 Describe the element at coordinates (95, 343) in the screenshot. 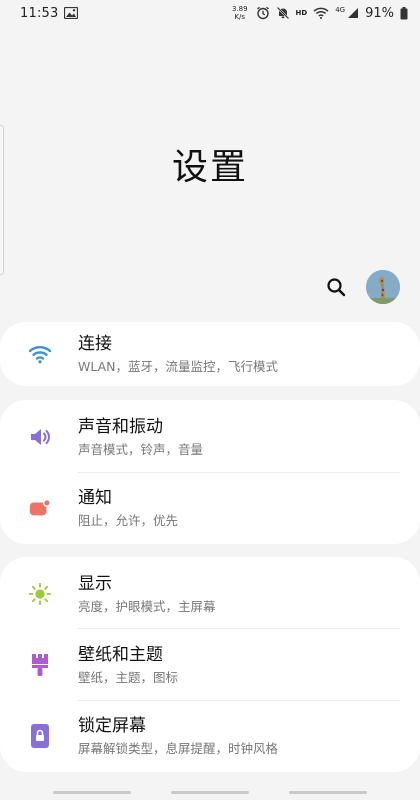

I see `item-title: 连接` at that location.